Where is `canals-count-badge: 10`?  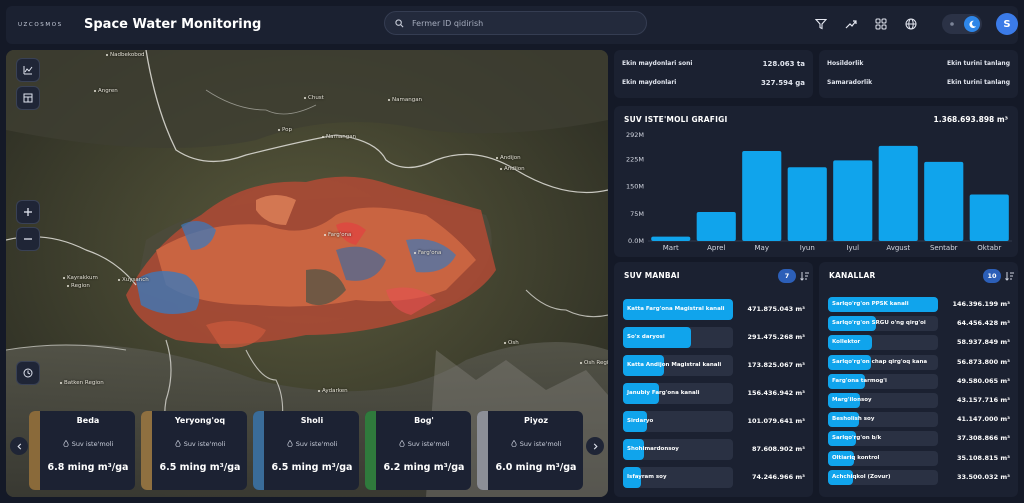
canals-count-badge: 10 is located at coordinates (992, 276).